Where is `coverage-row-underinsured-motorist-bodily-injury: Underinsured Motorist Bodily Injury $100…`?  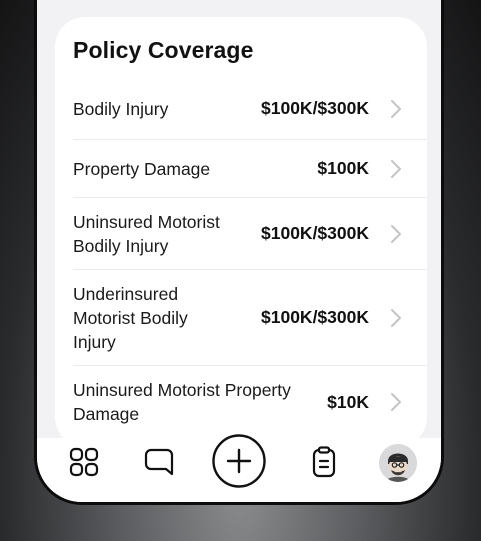
coverage-row-underinsured-motorist-bodily-injury: Underinsured Motorist Bodily Injury $100… is located at coordinates (250, 318).